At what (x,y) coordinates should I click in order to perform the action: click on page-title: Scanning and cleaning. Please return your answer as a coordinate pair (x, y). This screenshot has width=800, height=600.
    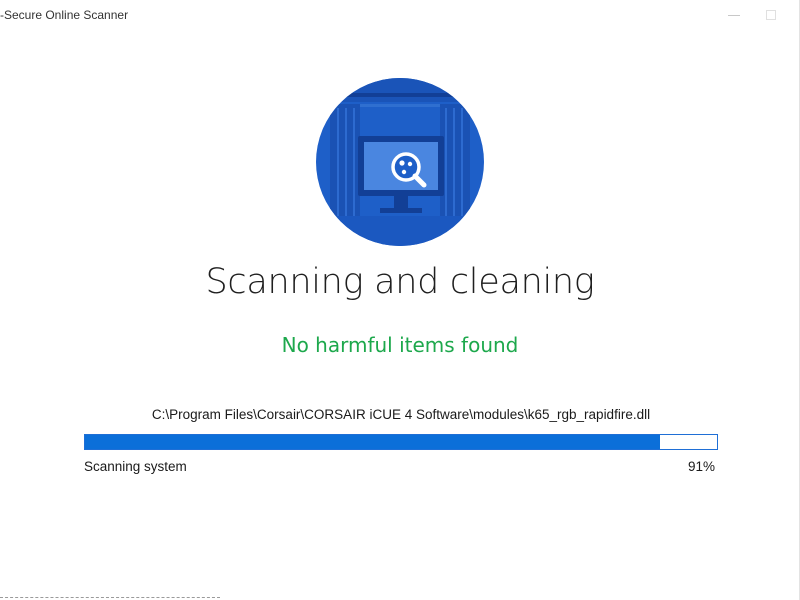
    Looking at the image, I should click on (400, 282).